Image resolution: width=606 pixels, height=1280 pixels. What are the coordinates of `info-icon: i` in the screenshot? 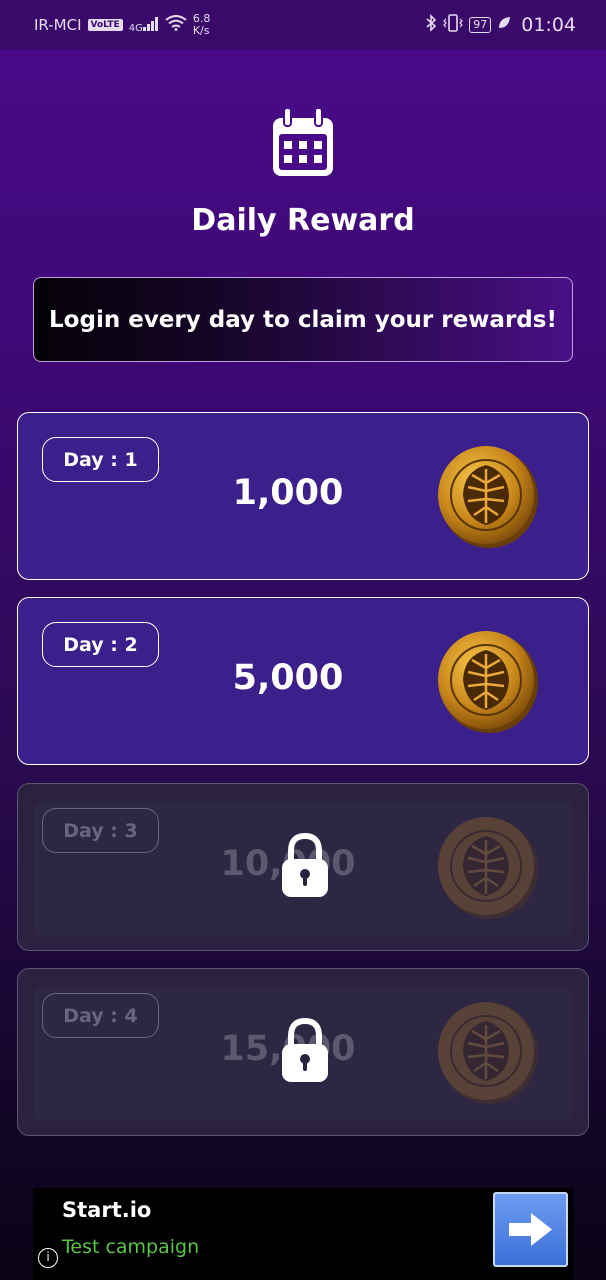 It's located at (48, 1258).